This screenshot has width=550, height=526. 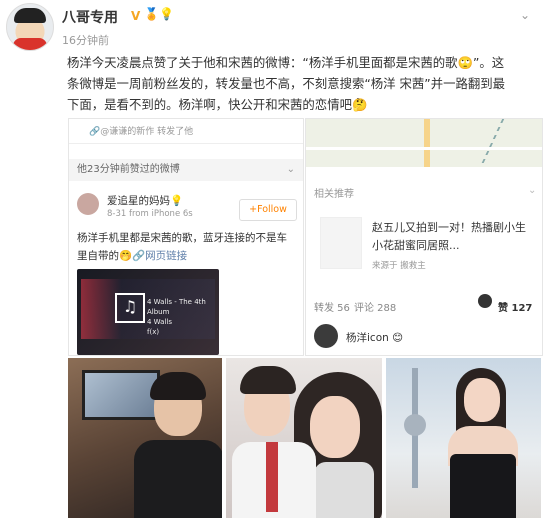 What do you see at coordinates (374, 337) in the screenshot?
I see `liker-name: 杨洋icon 😊` at bounding box center [374, 337].